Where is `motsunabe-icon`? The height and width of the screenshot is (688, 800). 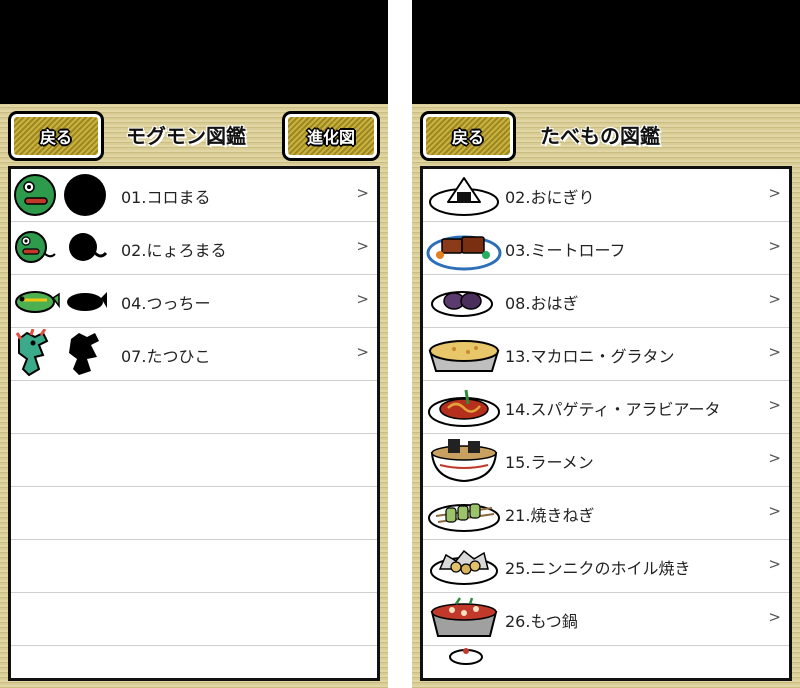 motsunabe-icon is located at coordinates (464, 617).